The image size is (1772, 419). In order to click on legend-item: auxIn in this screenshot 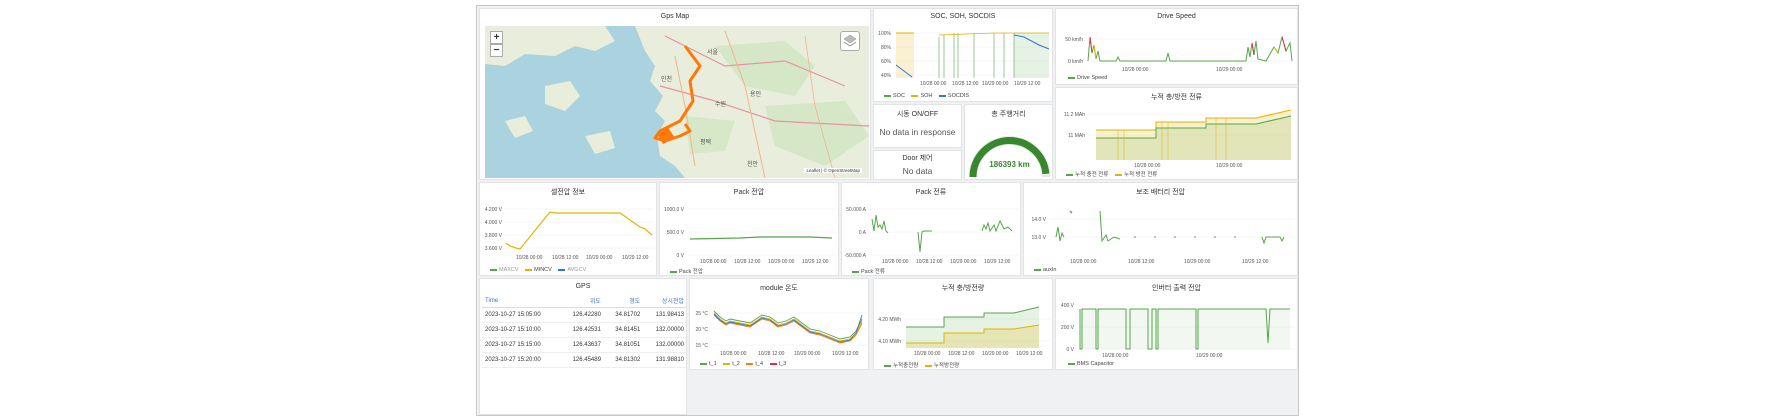, I will do `click(1049, 270)`.